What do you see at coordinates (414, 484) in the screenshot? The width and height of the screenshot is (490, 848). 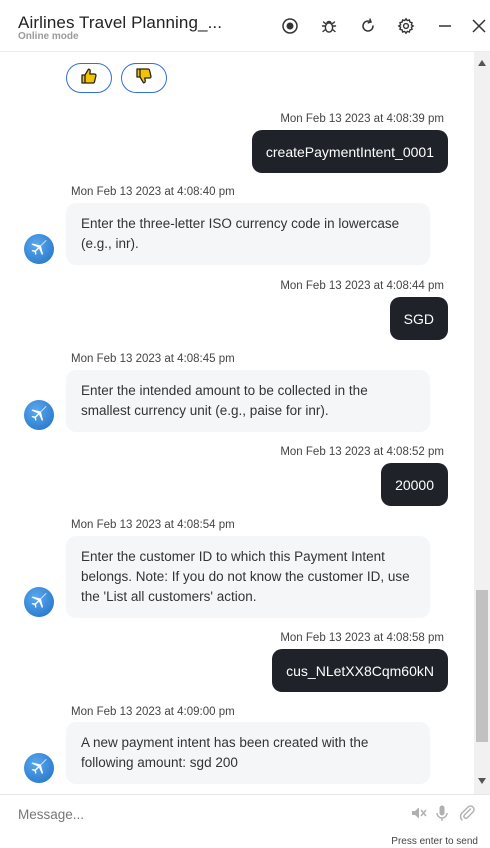 I see `user-message-bubble: 20000` at bounding box center [414, 484].